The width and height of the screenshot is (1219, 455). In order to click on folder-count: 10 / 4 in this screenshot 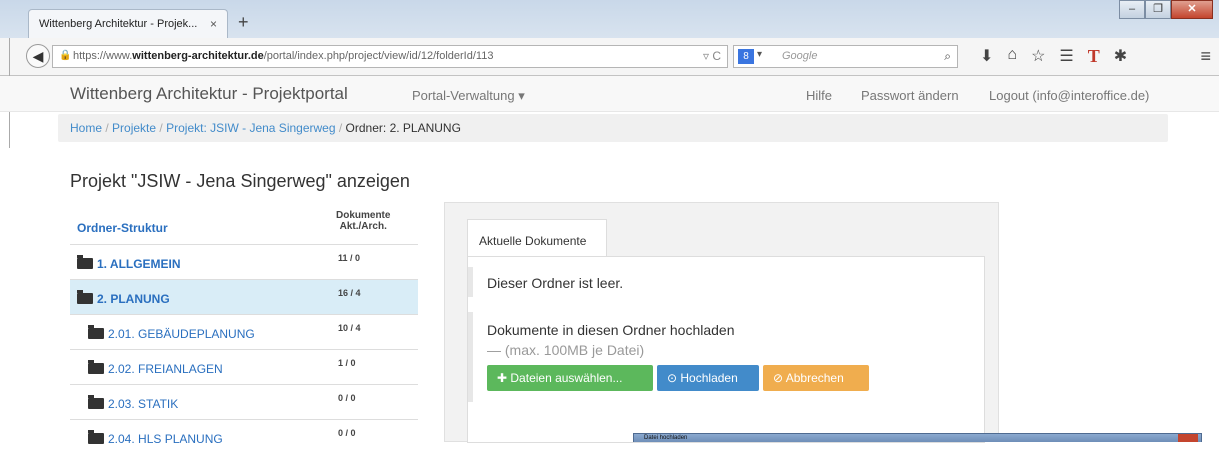, I will do `click(349, 328)`.